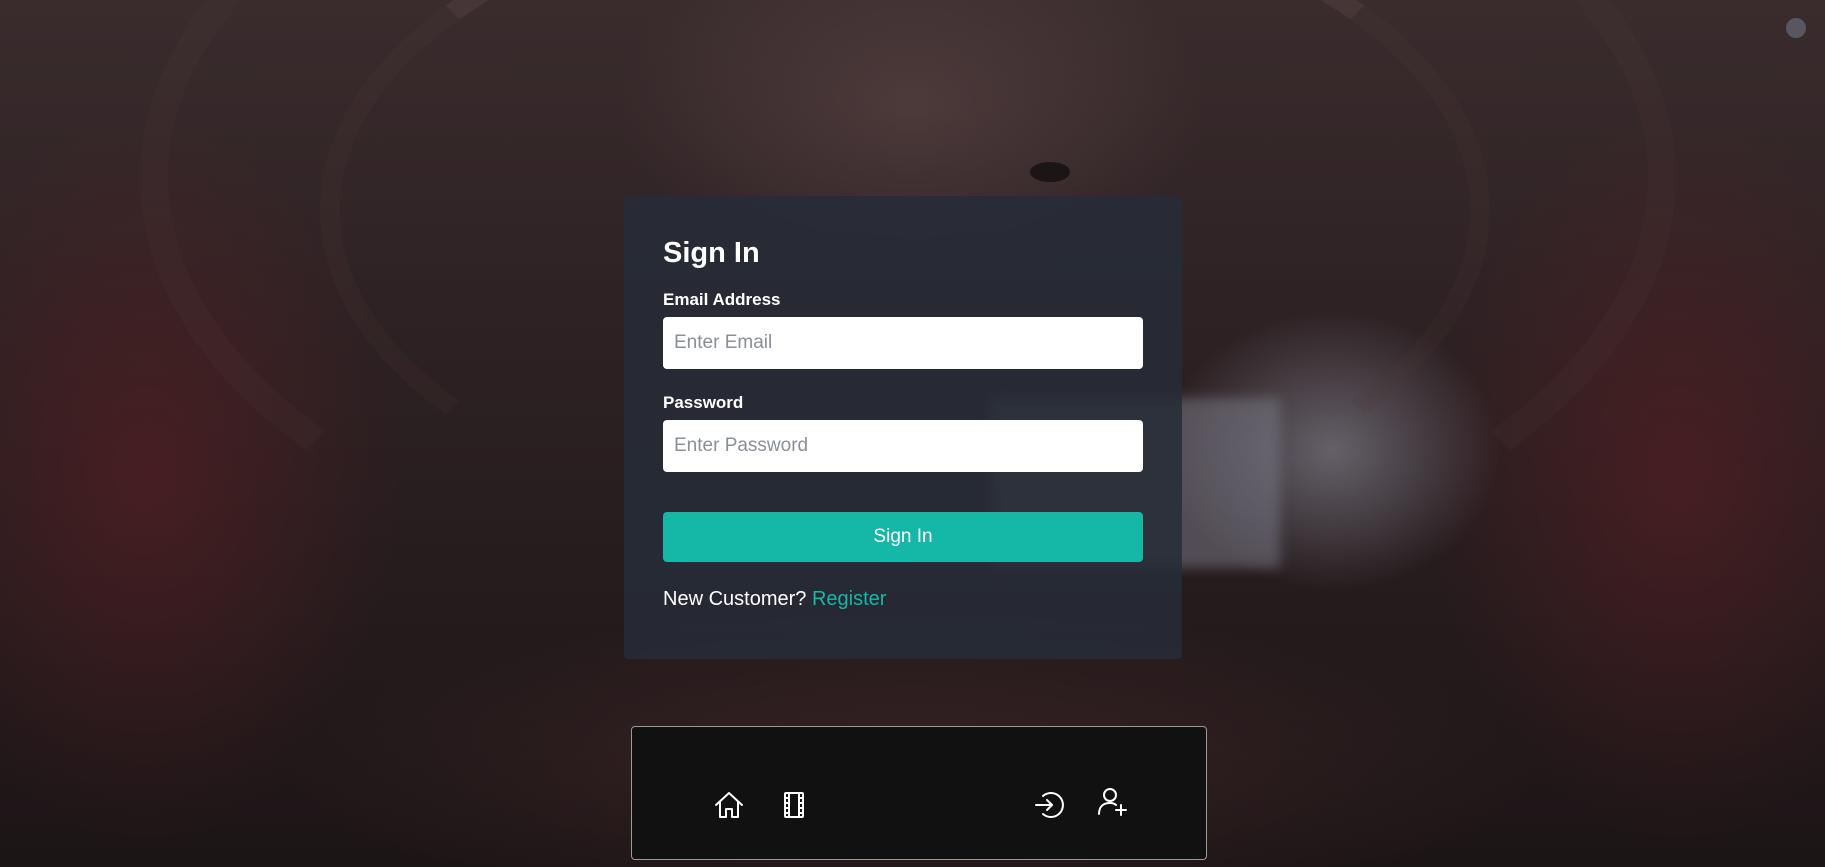  Describe the element at coordinates (722, 299) in the screenshot. I see `email-label: Email Address` at that location.